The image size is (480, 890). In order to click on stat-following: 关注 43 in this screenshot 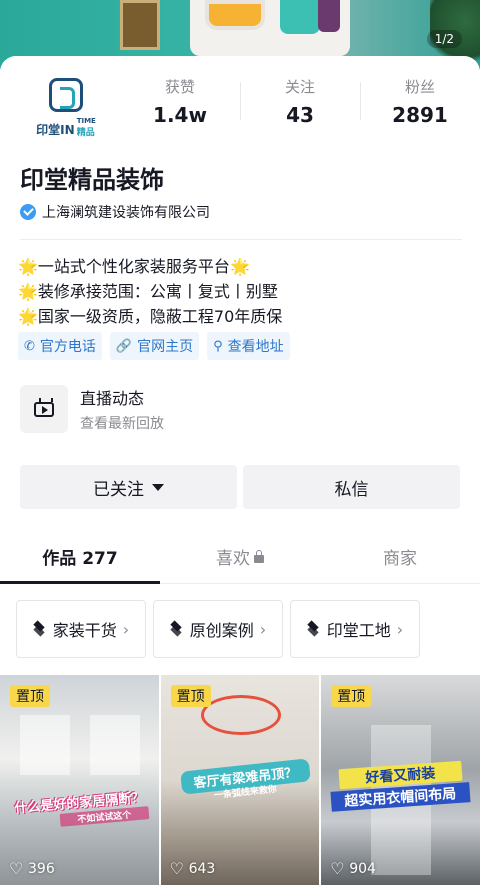, I will do `click(300, 101)`.